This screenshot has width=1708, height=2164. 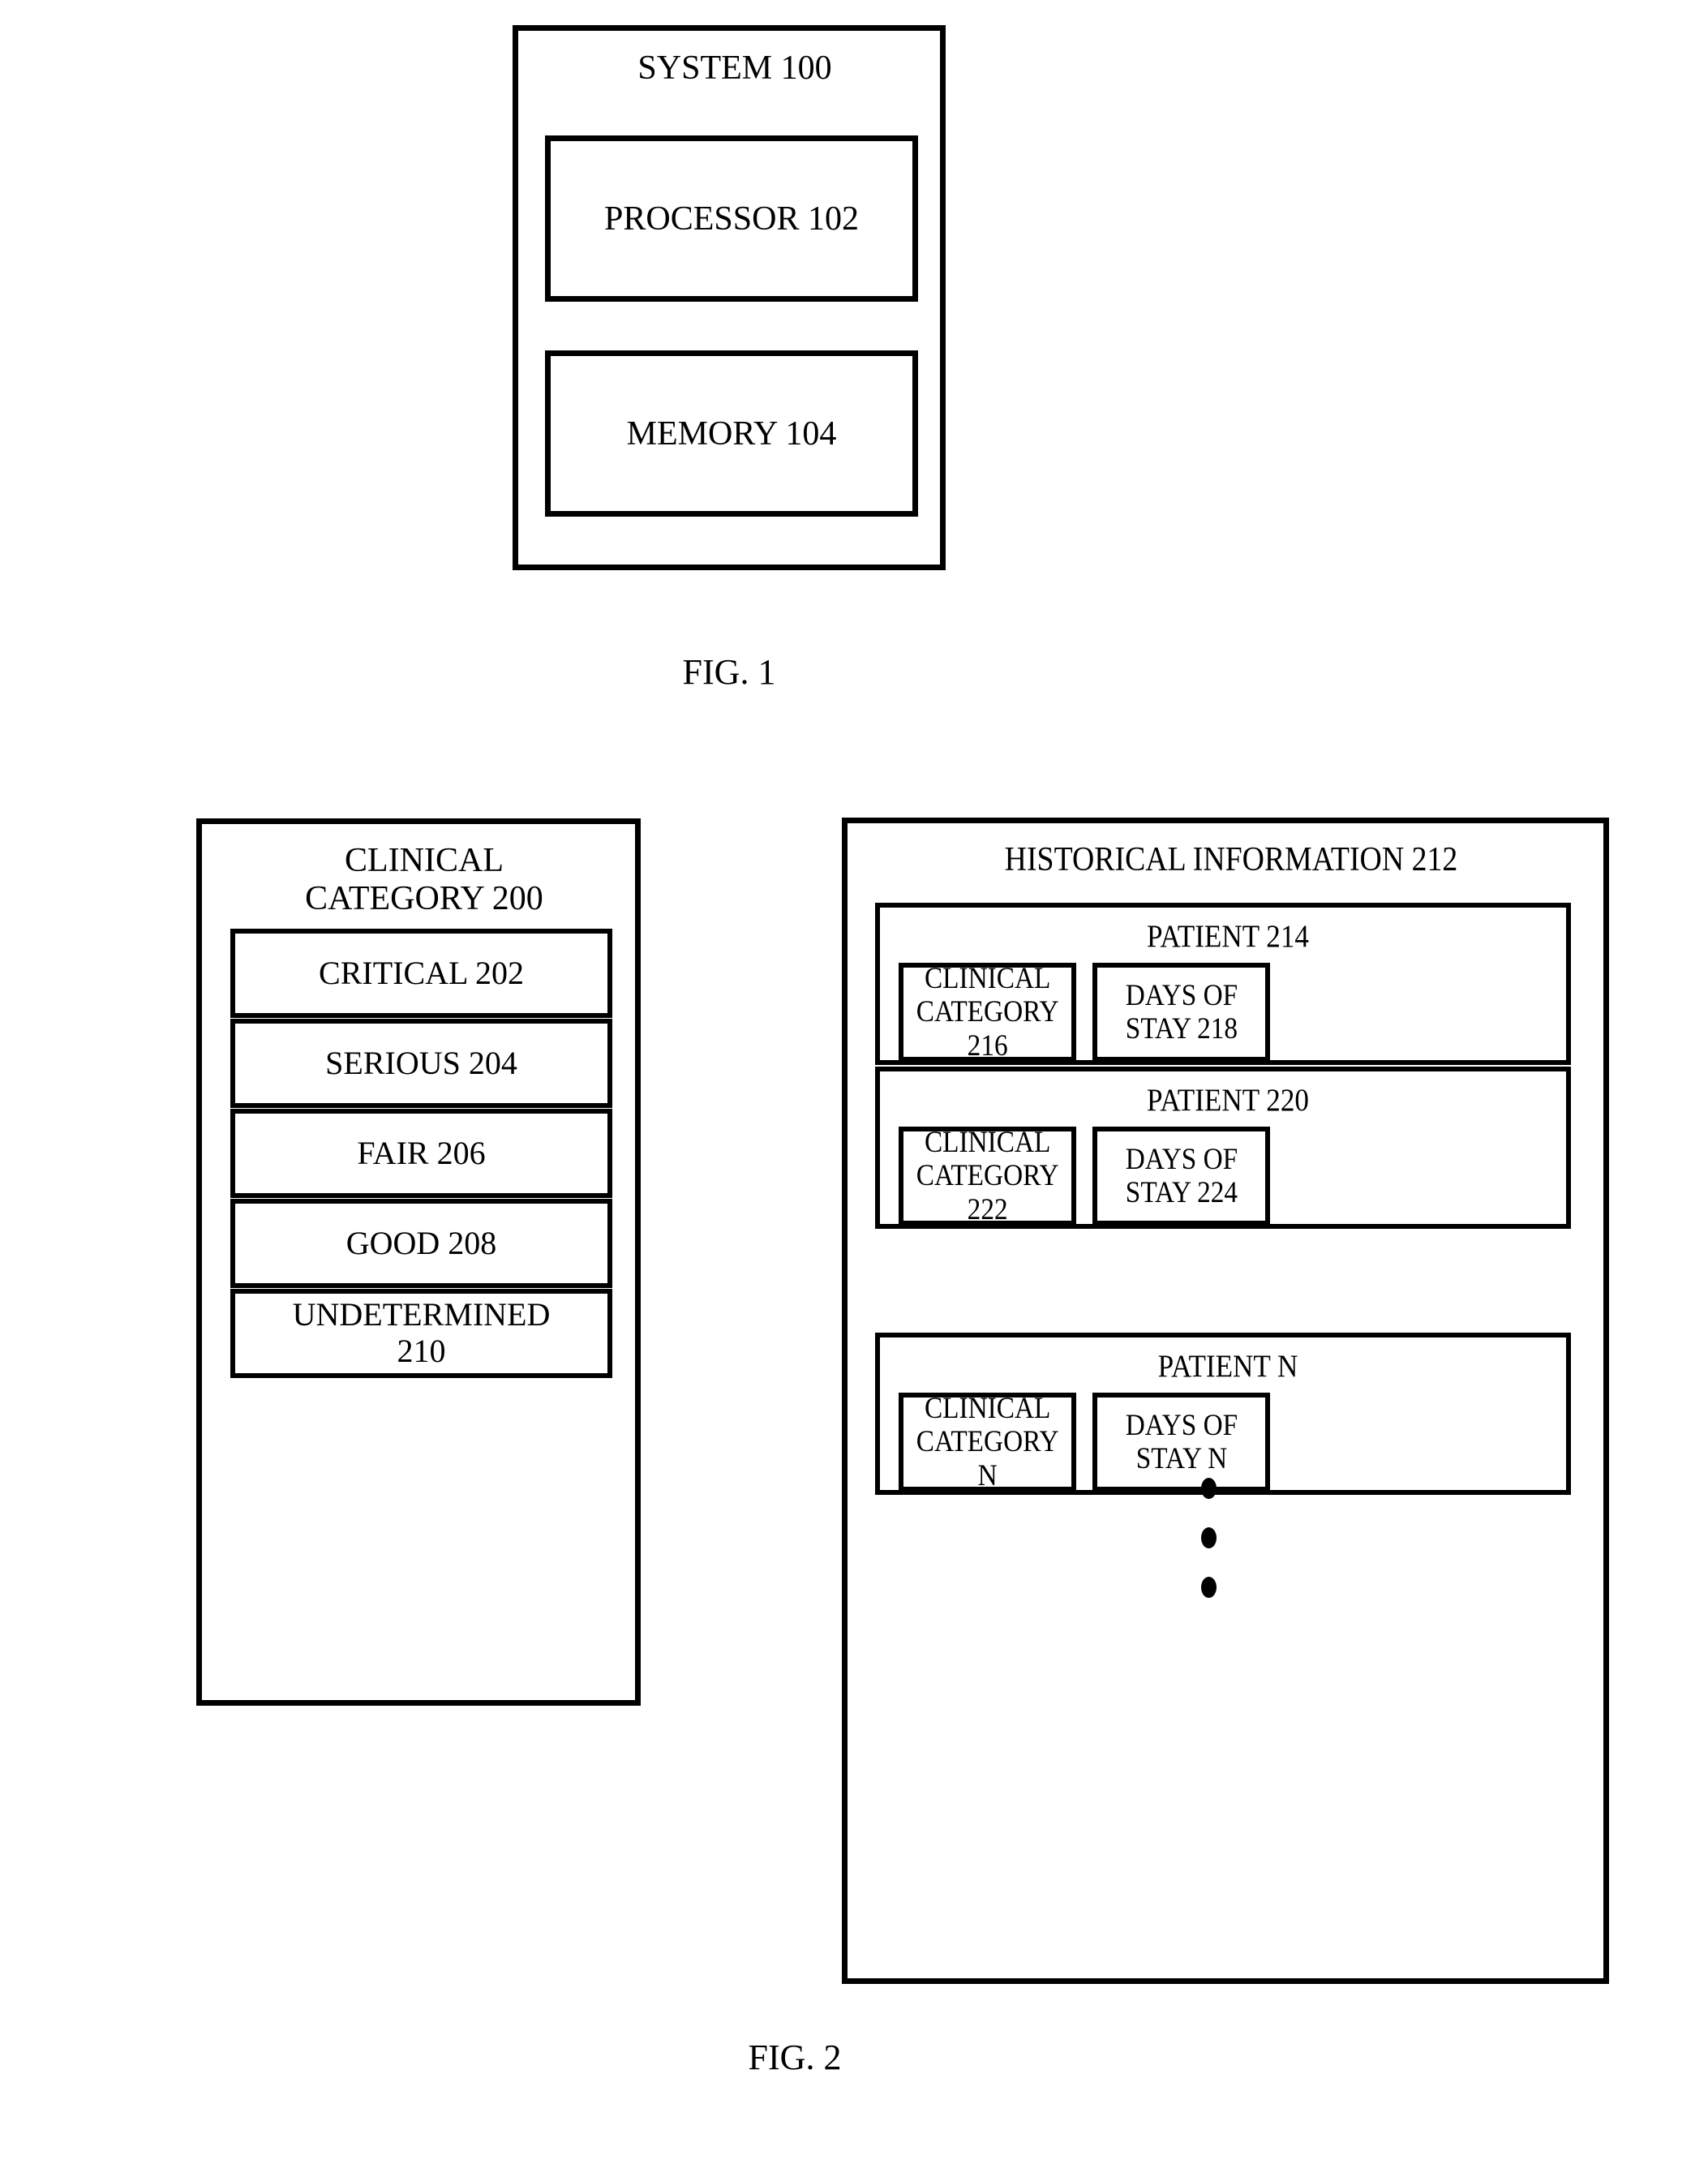 I want to click on clinical-category-item-label: FAIR 206, so click(x=421, y=1152).